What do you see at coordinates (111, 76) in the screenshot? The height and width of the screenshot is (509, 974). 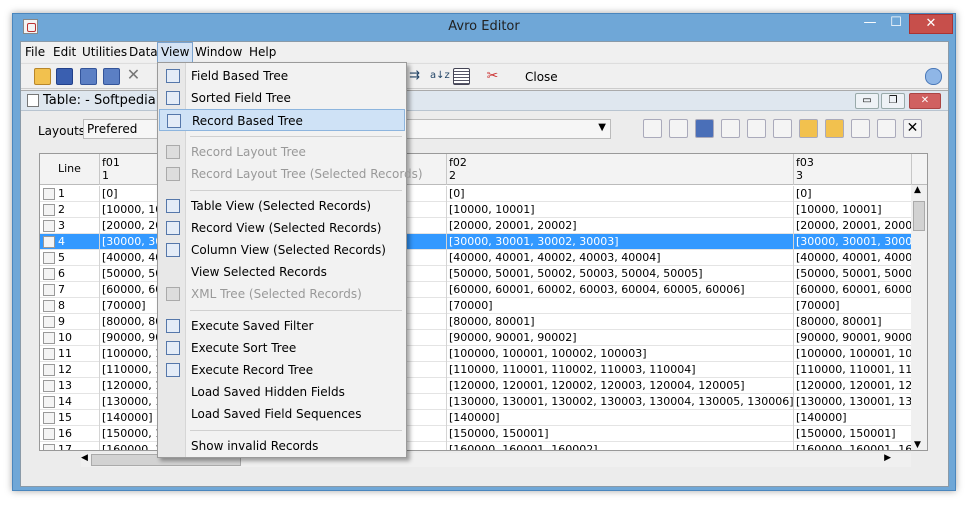 I see `export-icon` at bounding box center [111, 76].